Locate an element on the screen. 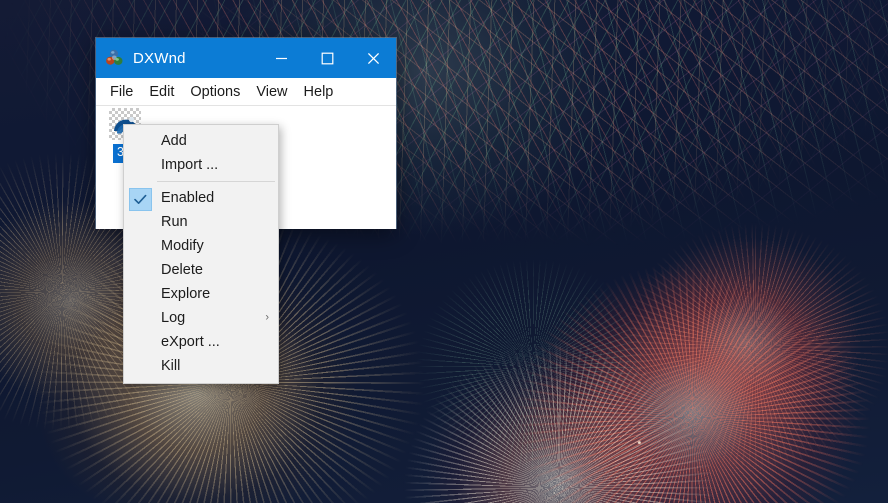  context-menu-item-label: Run is located at coordinates (174, 222).